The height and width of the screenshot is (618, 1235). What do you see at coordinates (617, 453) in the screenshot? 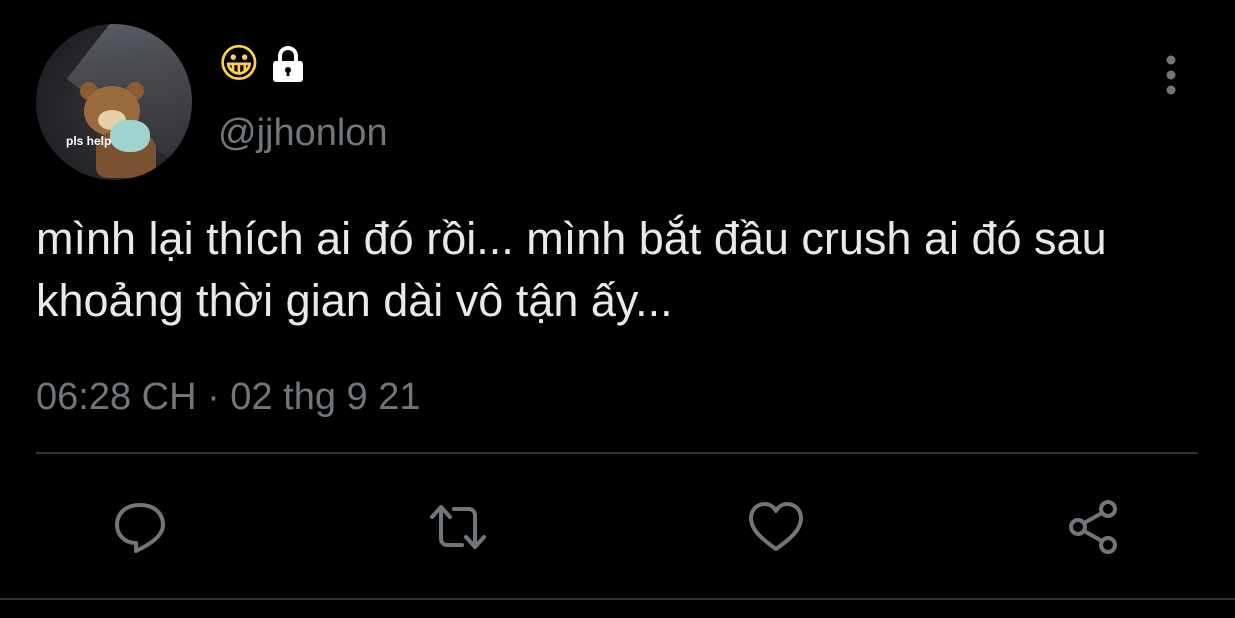
I see `divider` at bounding box center [617, 453].